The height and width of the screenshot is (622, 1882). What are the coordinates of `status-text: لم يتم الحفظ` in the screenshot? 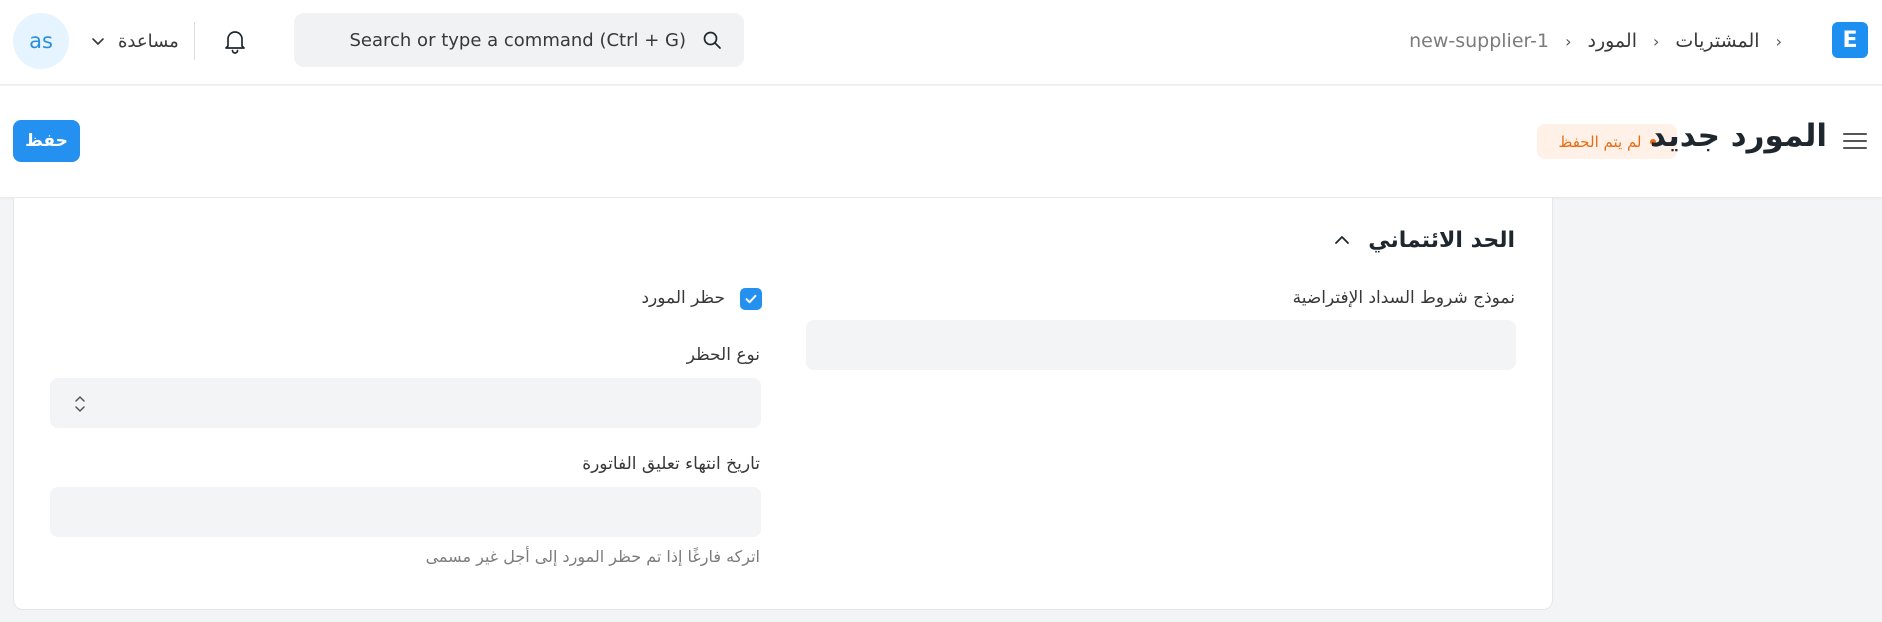 It's located at (1600, 141).